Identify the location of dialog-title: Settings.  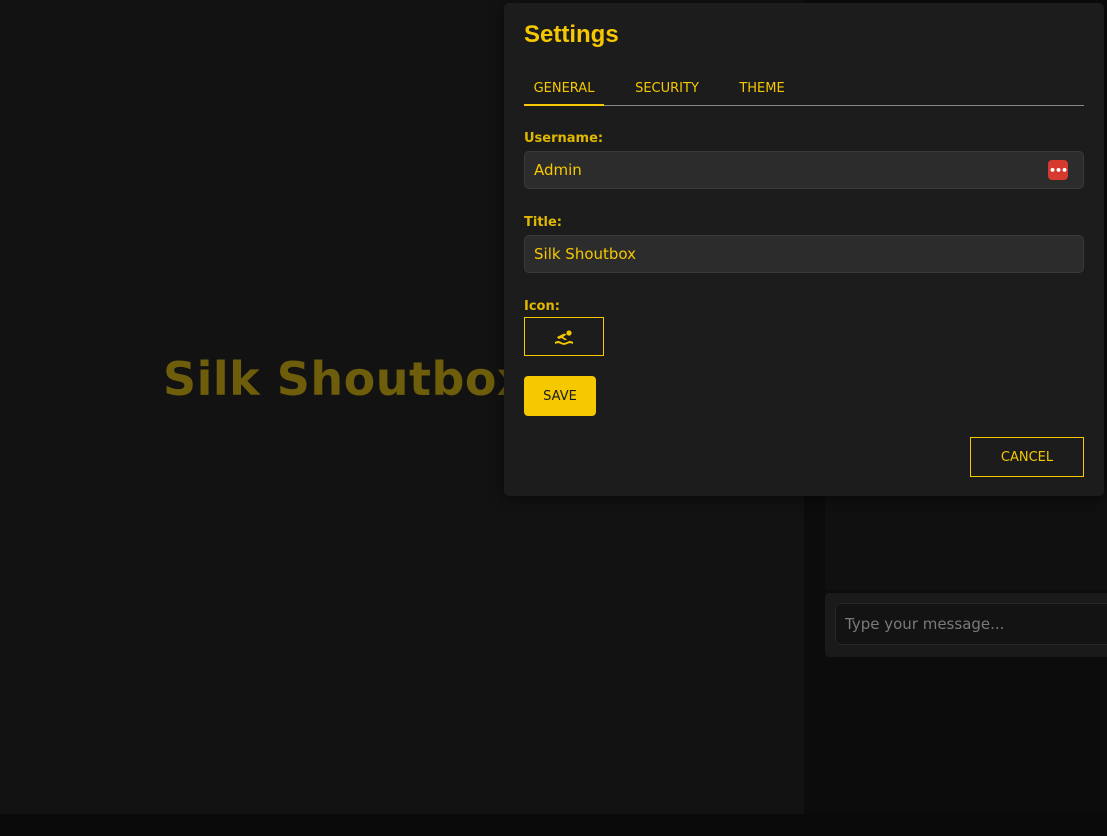
(571, 34).